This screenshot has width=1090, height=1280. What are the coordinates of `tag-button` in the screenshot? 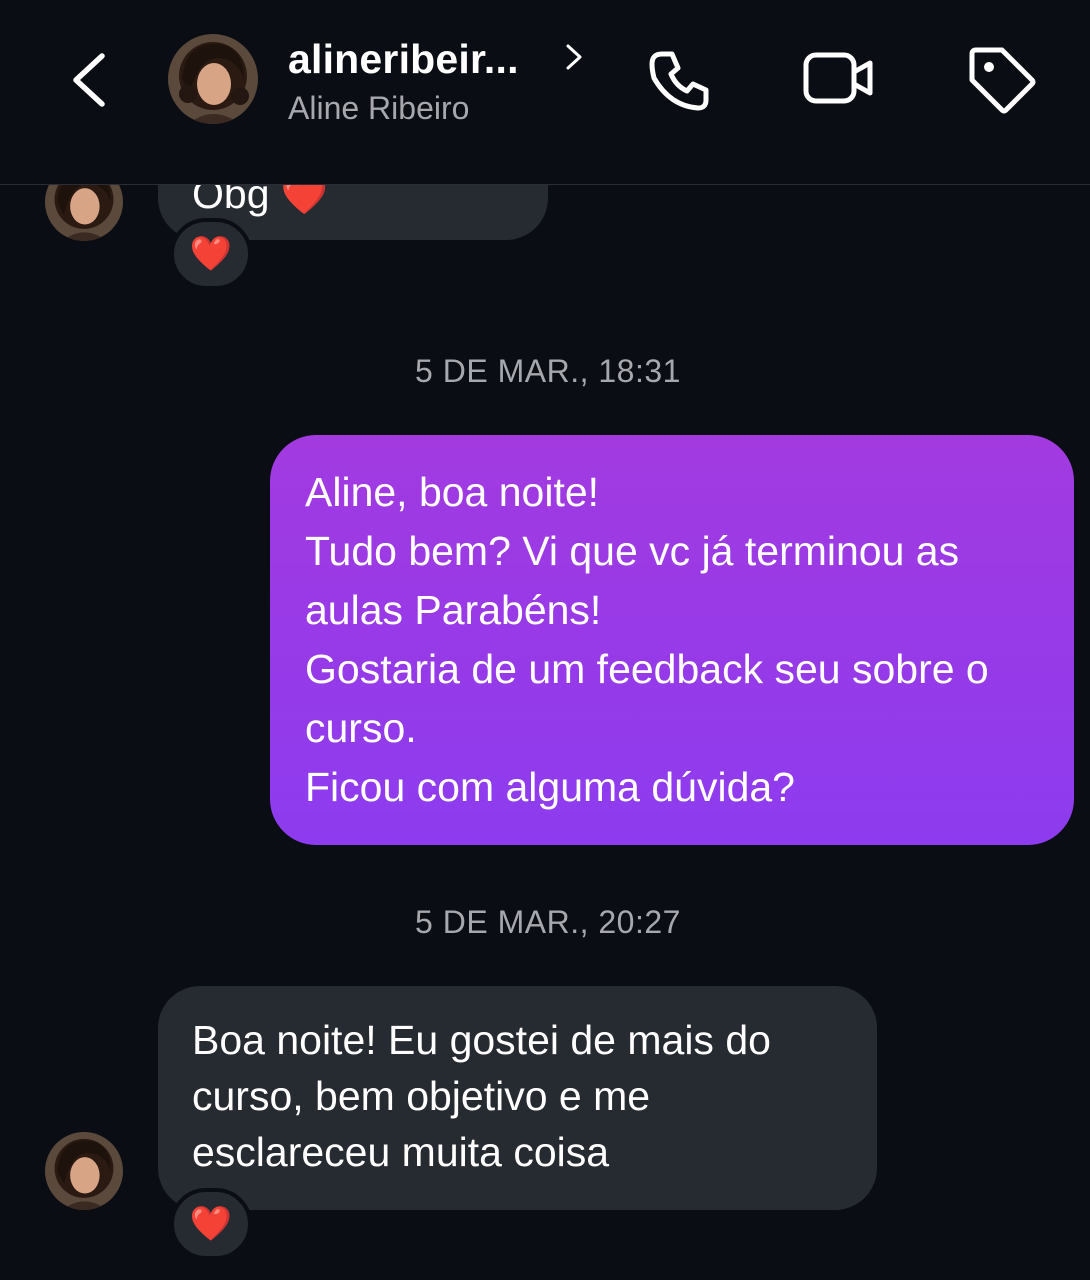 It's located at (1002, 80).